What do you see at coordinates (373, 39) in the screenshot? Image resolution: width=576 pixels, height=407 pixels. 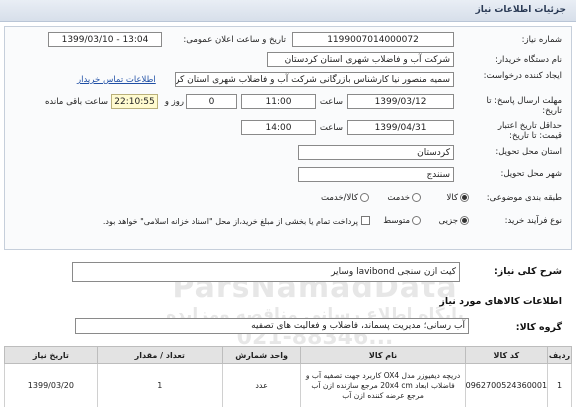 I see `need-number-field: 1199007014000072` at bounding box center [373, 39].